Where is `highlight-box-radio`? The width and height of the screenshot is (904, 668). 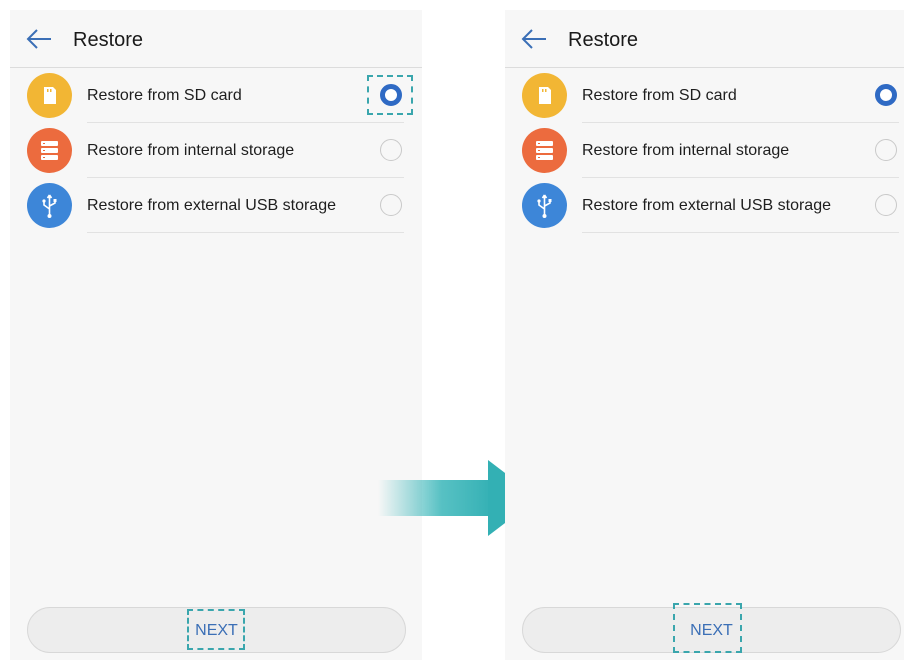 highlight-box-radio is located at coordinates (390, 95).